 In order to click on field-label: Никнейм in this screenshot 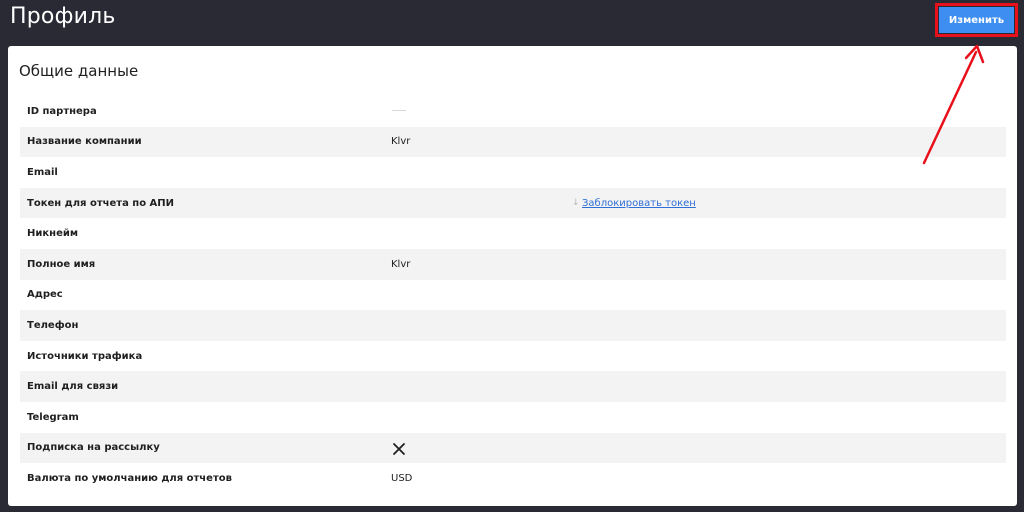, I will do `click(53, 234)`.